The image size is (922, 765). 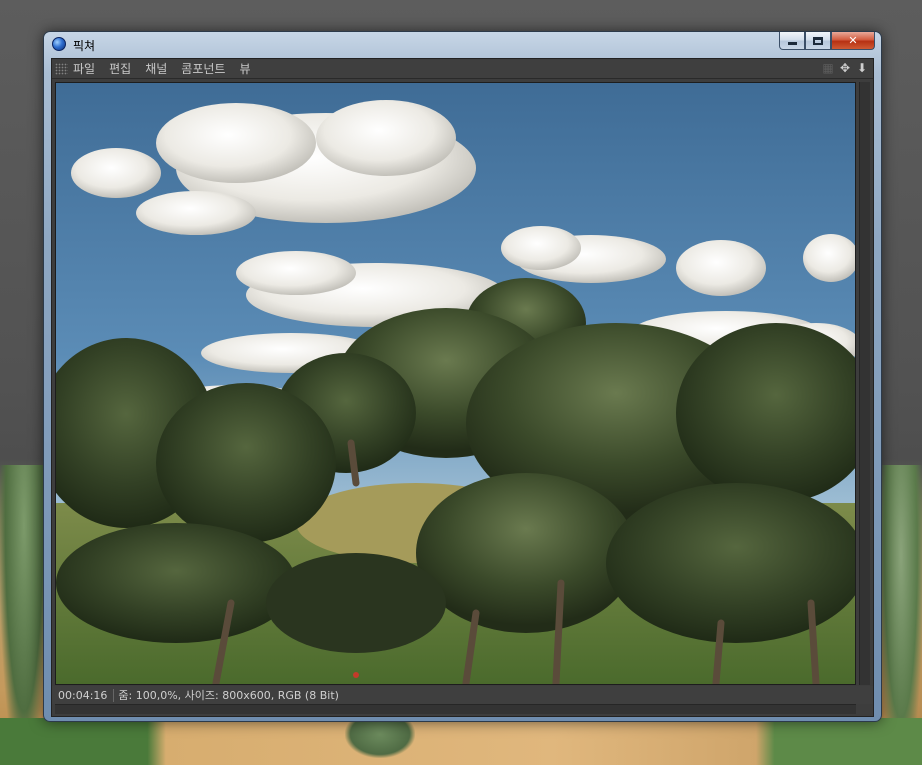 I want to click on move-icon: ✥, so click(x=845, y=68).